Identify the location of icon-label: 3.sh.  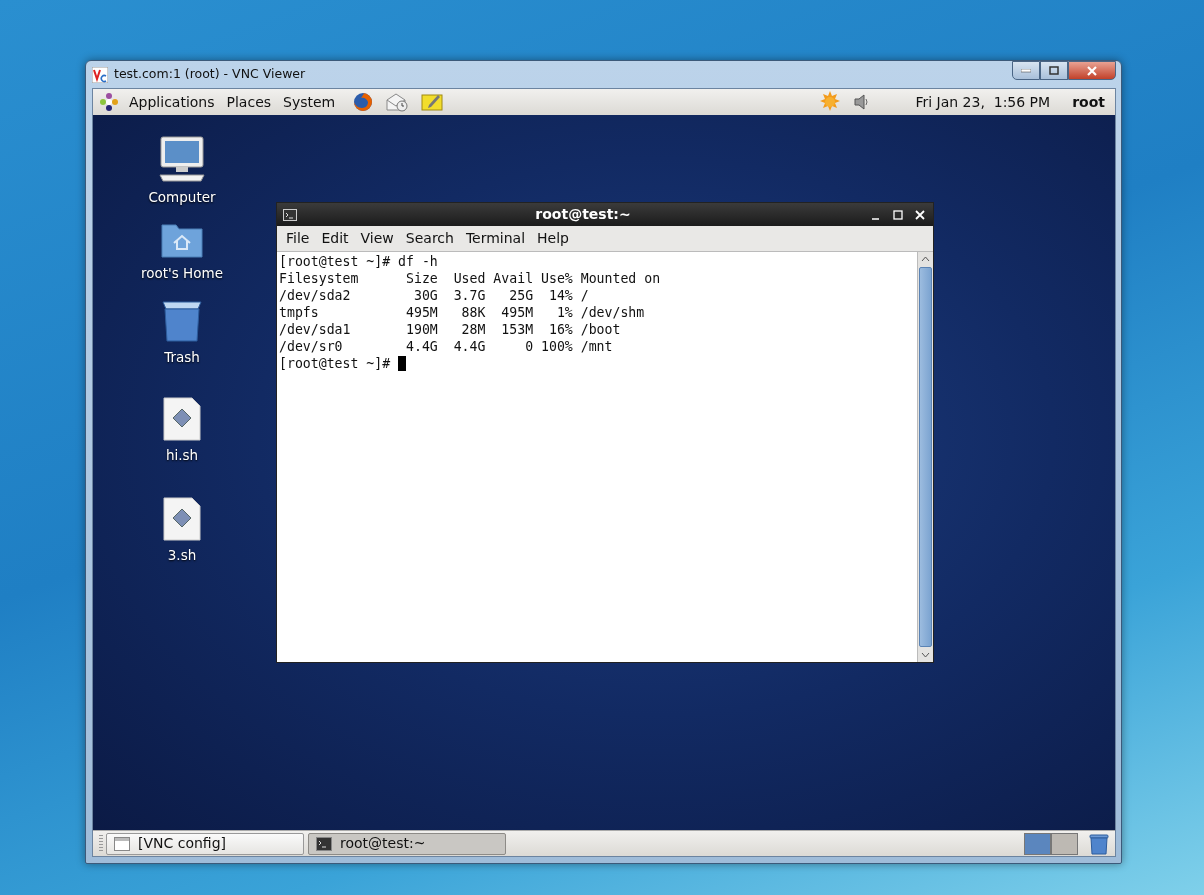
(182, 555).